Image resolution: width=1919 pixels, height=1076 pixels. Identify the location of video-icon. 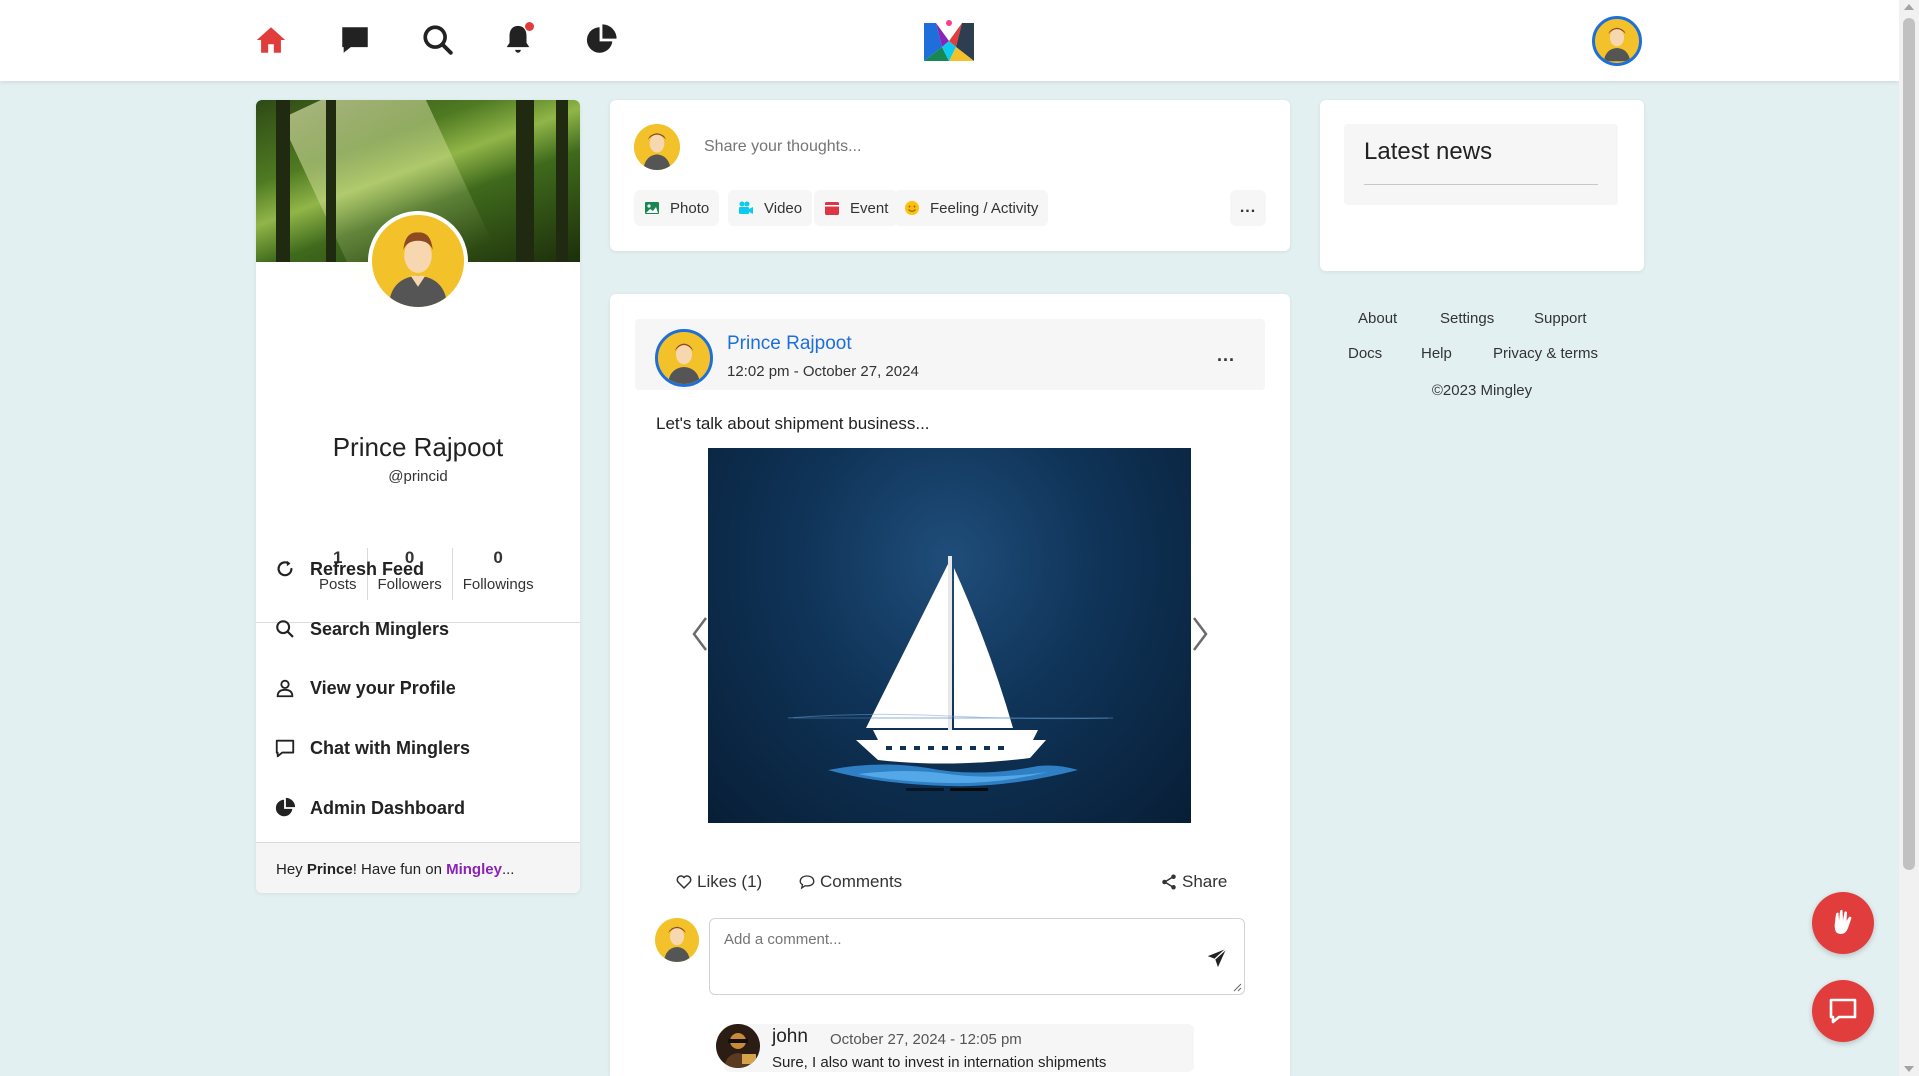
(746, 207).